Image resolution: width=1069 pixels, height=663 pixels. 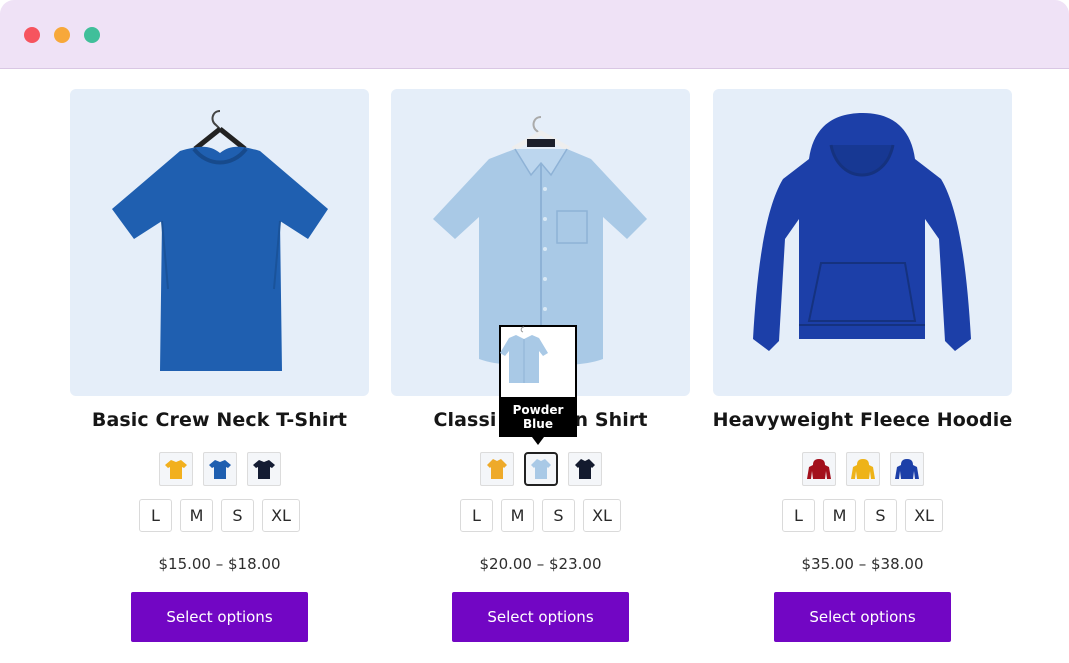 What do you see at coordinates (263, 469) in the screenshot?
I see `navy-tshirt-swatch` at bounding box center [263, 469].